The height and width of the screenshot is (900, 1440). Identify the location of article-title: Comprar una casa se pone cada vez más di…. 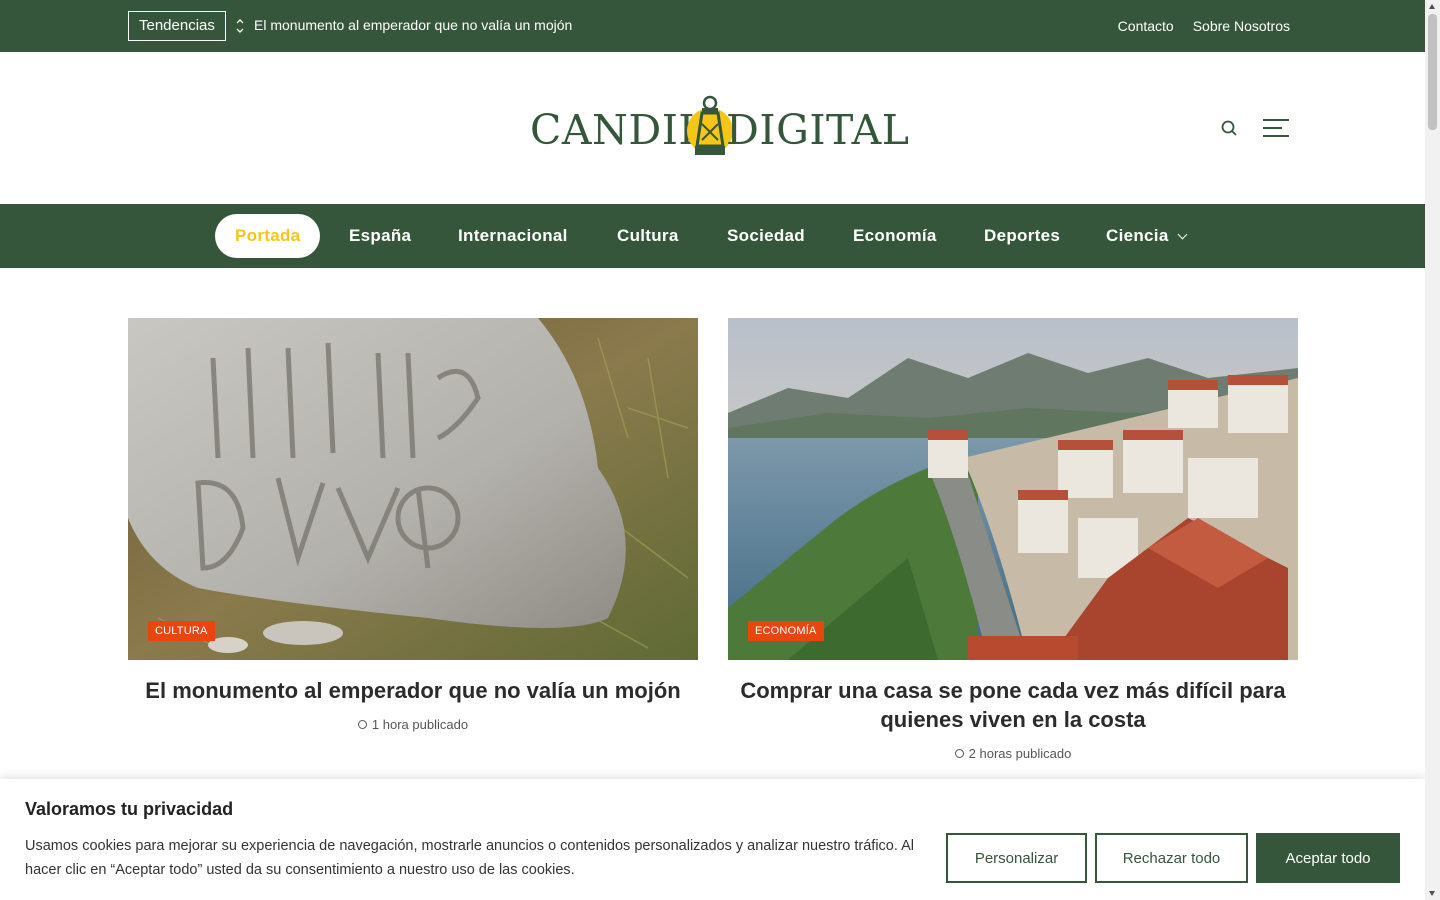
(1013, 705).